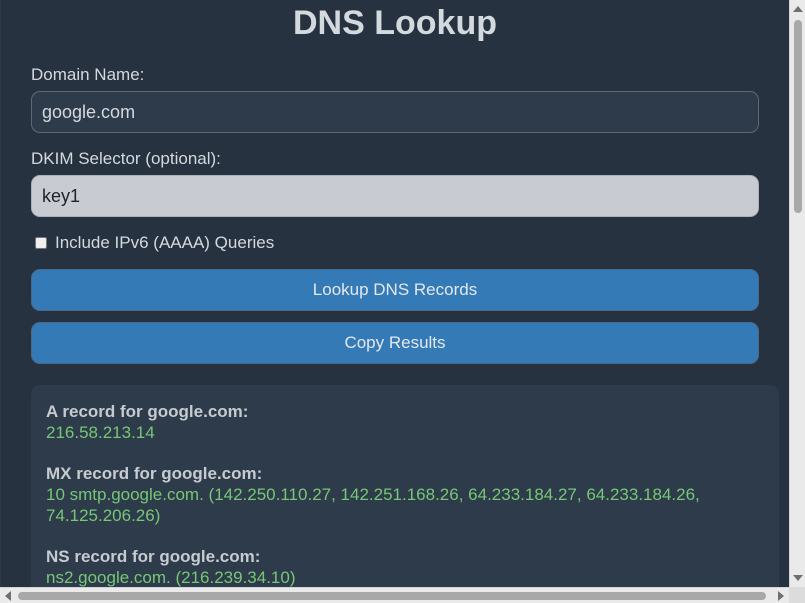 This screenshot has height=603, width=805. Describe the element at coordinates (797, 293) in the screenshot. I see `vertical-scrollbar` at that location.